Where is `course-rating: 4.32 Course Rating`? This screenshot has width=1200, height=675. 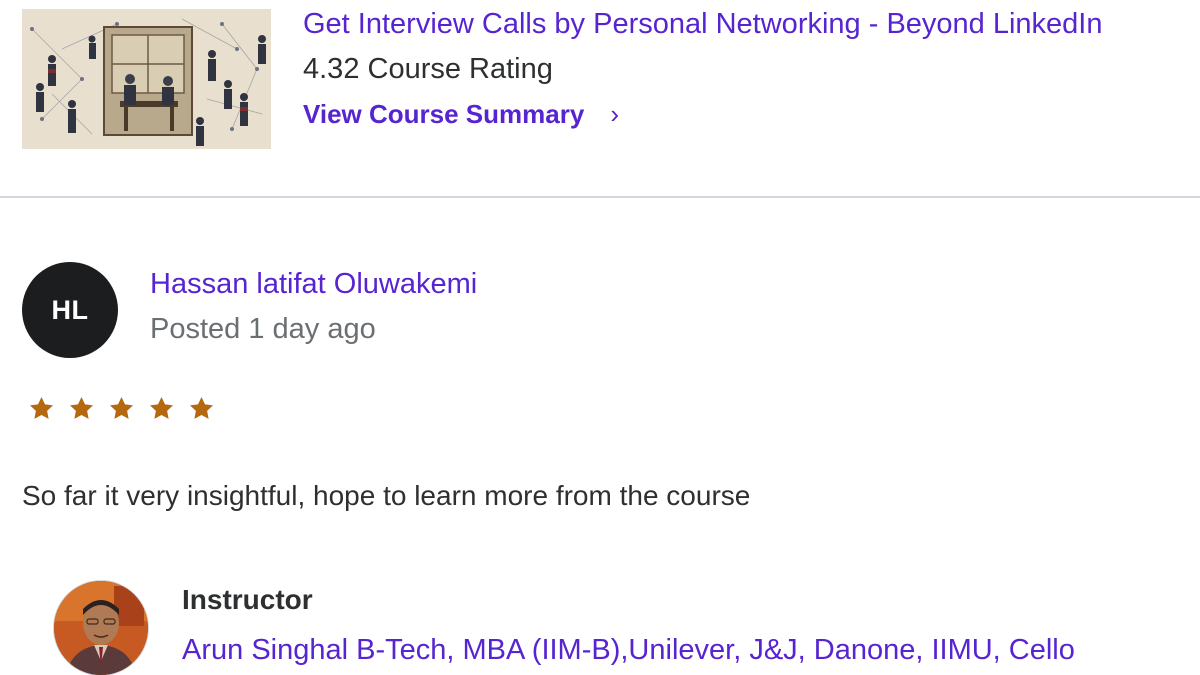
course-rating: 4.32 Course Rating is located at coordinates (428, 69).